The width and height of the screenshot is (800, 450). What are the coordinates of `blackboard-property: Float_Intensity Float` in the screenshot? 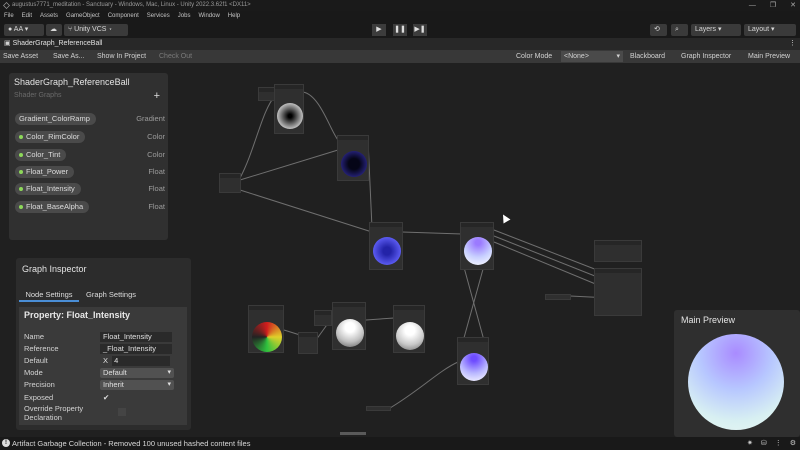 It's located at (90, 189).